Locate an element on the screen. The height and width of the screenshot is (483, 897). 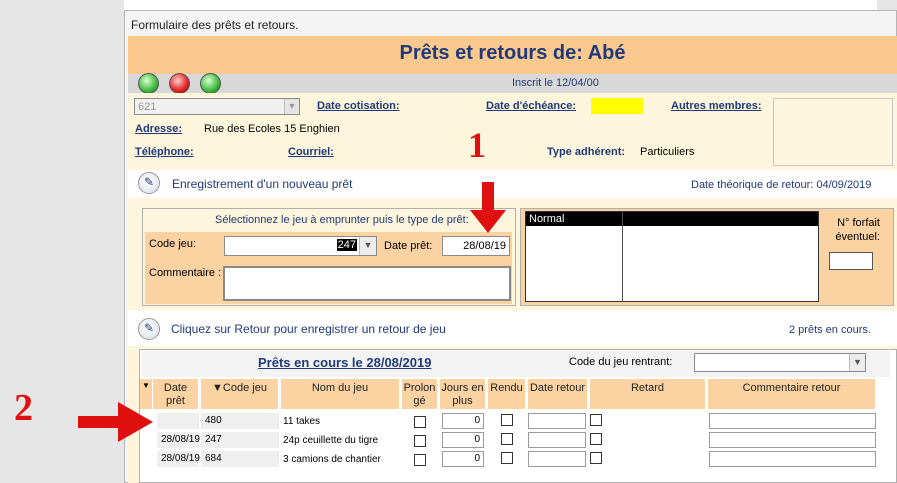
row-1-date is located at coordinates (178, 421).